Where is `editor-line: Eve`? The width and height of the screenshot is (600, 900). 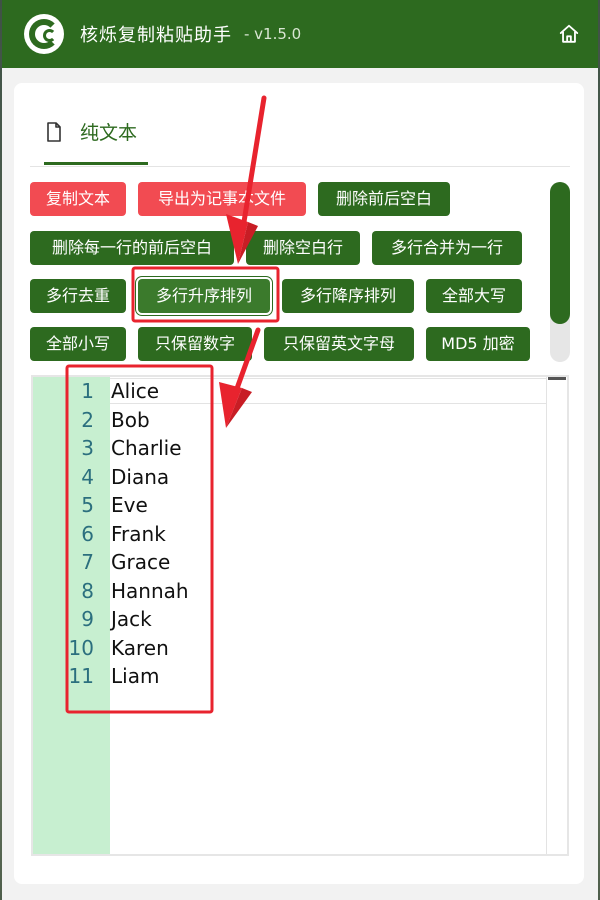 editor-line: Eve is located at coordinates (129, 505).